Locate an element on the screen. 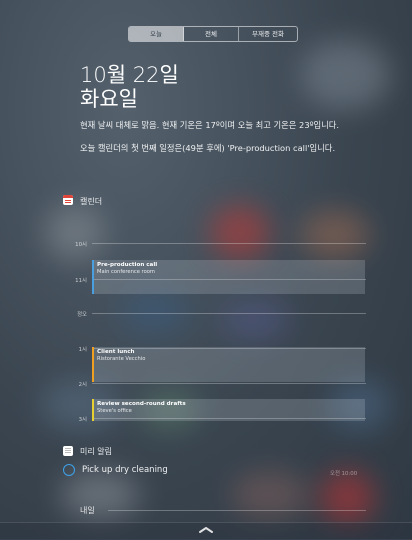 Image resolution: width=412 pixels, height=540 pixels. event-title: Client lunch is located at coordinates (116, 352).